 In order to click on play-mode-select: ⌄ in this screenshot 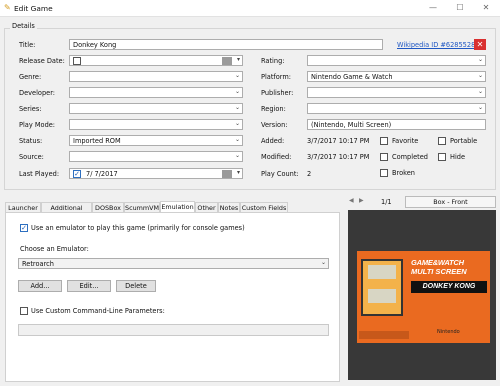, I will do `click(156, 124)`.